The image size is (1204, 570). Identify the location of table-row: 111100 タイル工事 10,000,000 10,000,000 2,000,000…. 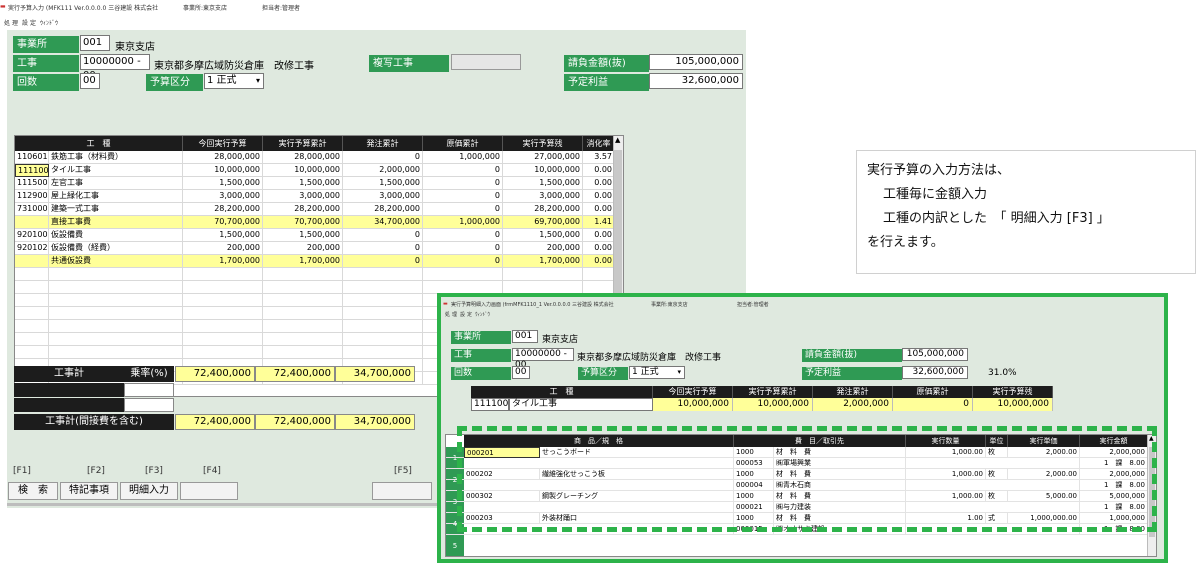
(315, 170).